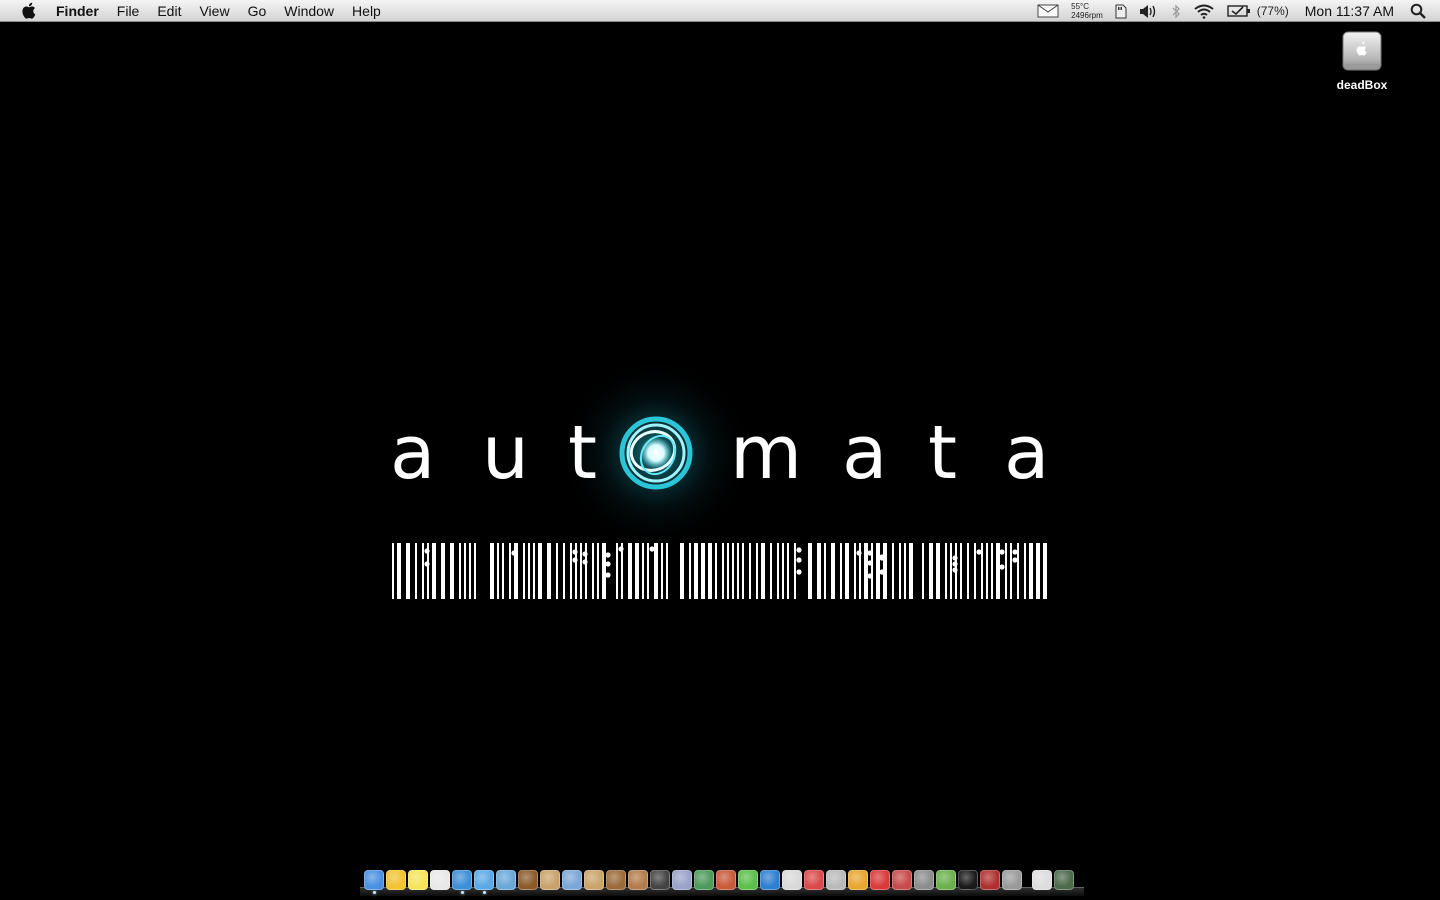 The height and width of the screenshot is (900, 1440). Describe the element at coordinates (836, 880) in the screenshot. I see `photobooth-icon` at that location.